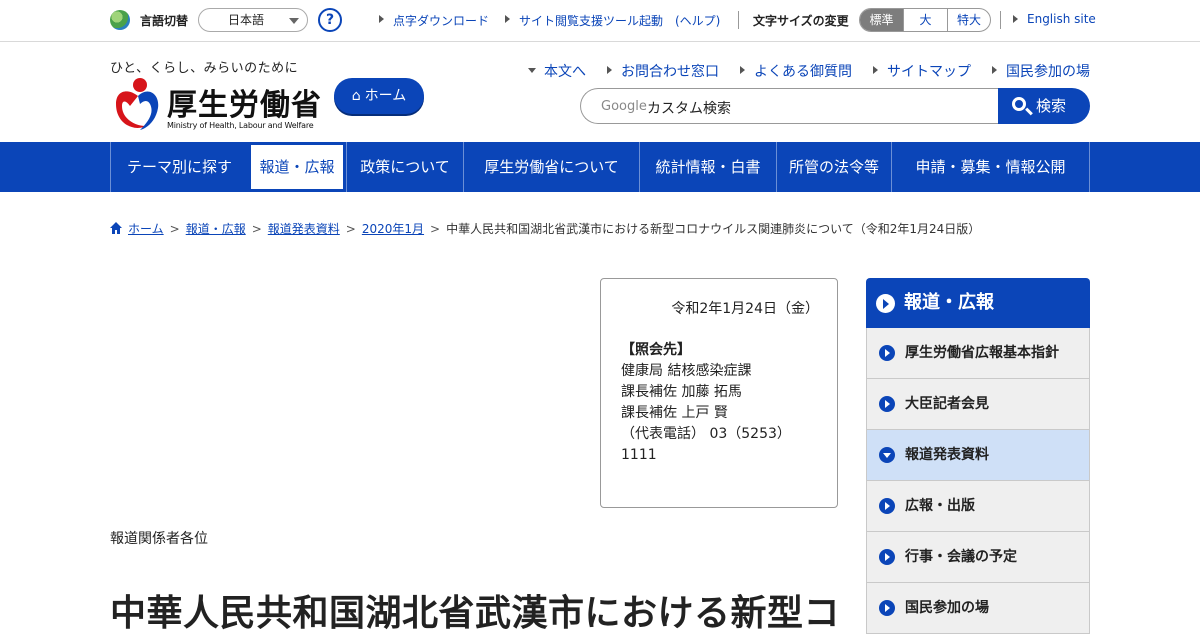 The width and height of the screenshot is (1200, 636). What do you see at coordinates (887, 455) in the screenshot?
I see `chevron-down-circle-icon` at bounding box center [887, 455].